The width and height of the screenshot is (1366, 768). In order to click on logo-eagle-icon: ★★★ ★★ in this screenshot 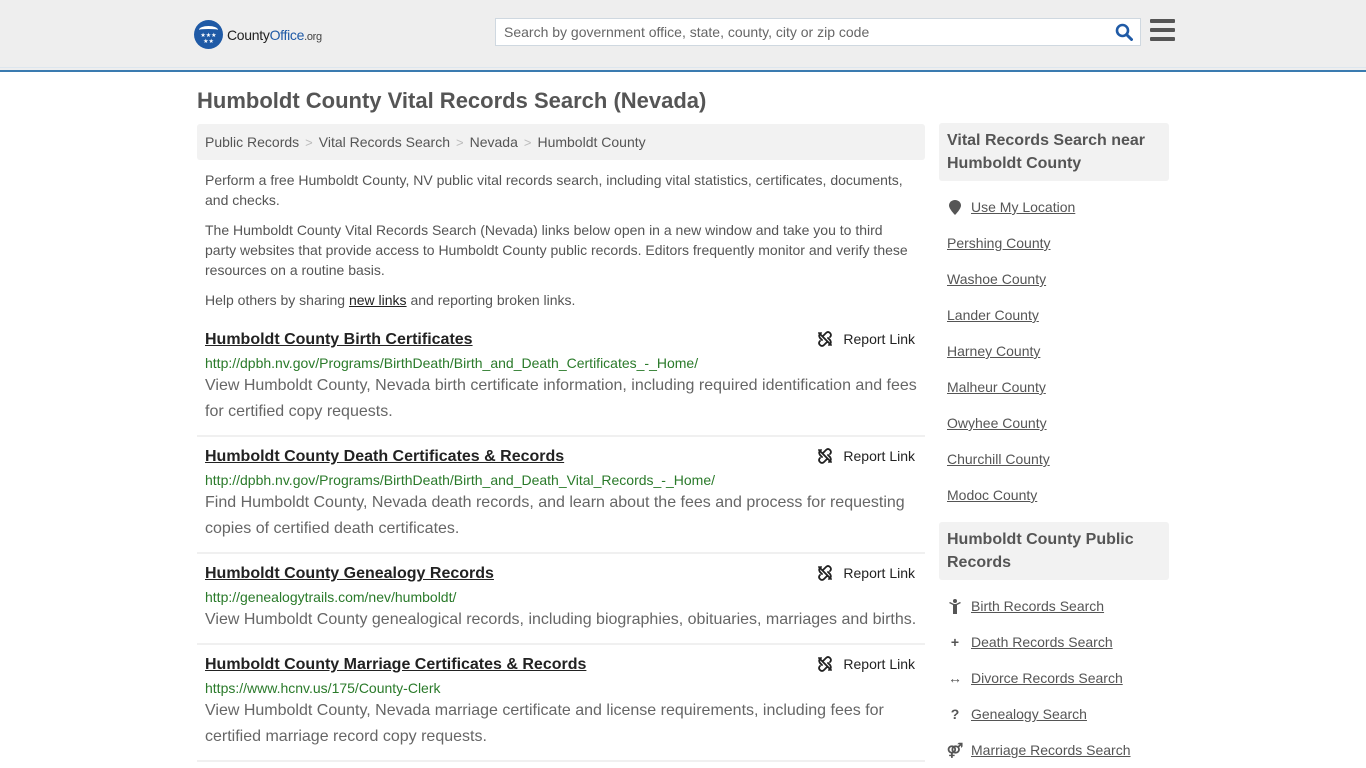, I will do `click(208, 34)`.